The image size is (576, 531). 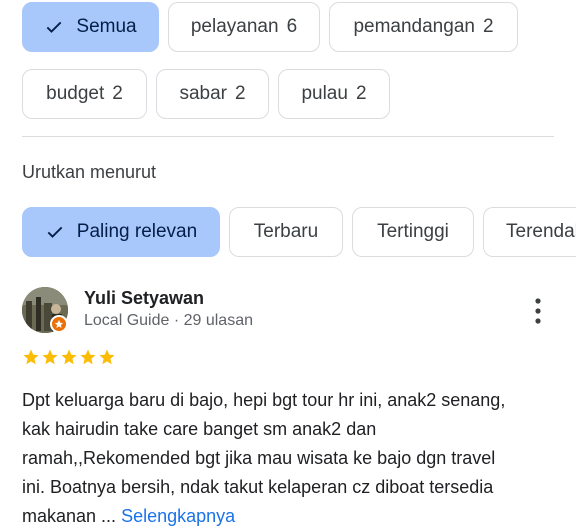 What do you see at coordinates (144, 298) in the screenshot?
I see `reviewer-name: Yuli Setyawan` at bounding box center [144, 298].